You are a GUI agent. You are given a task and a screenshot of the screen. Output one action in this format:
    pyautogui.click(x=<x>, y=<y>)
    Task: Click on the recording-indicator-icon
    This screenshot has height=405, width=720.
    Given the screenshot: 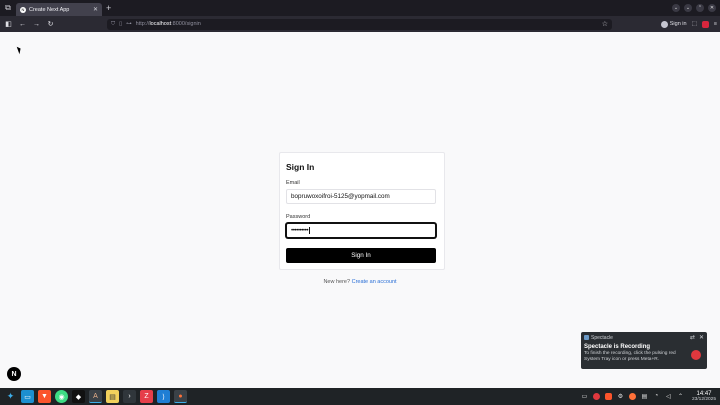 What is the action you would take?
    pyautogui.click(x=696, y=355)
    